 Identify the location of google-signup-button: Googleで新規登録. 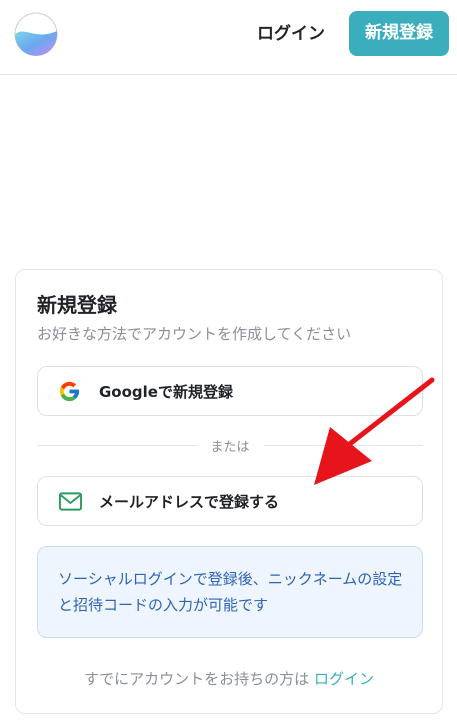
(230, 391).